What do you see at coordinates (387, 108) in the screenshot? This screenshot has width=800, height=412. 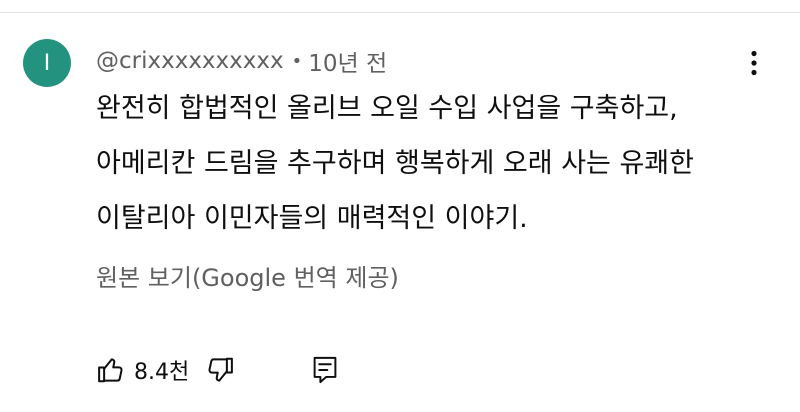 I see `comment-line: 완전히 합법적인 올리브 오일 수입 사업을 구축하고,` at bounding box center [387, 108].